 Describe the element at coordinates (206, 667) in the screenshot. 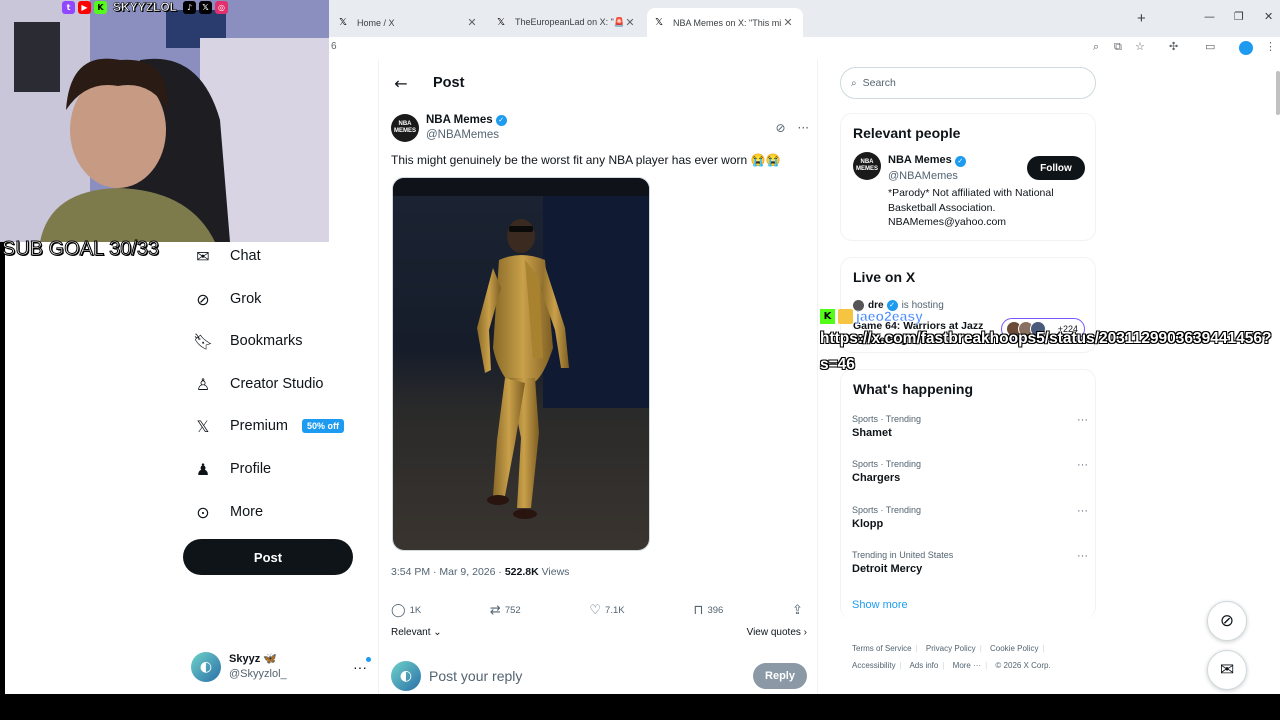

I see `avatar: ◐` at that location.